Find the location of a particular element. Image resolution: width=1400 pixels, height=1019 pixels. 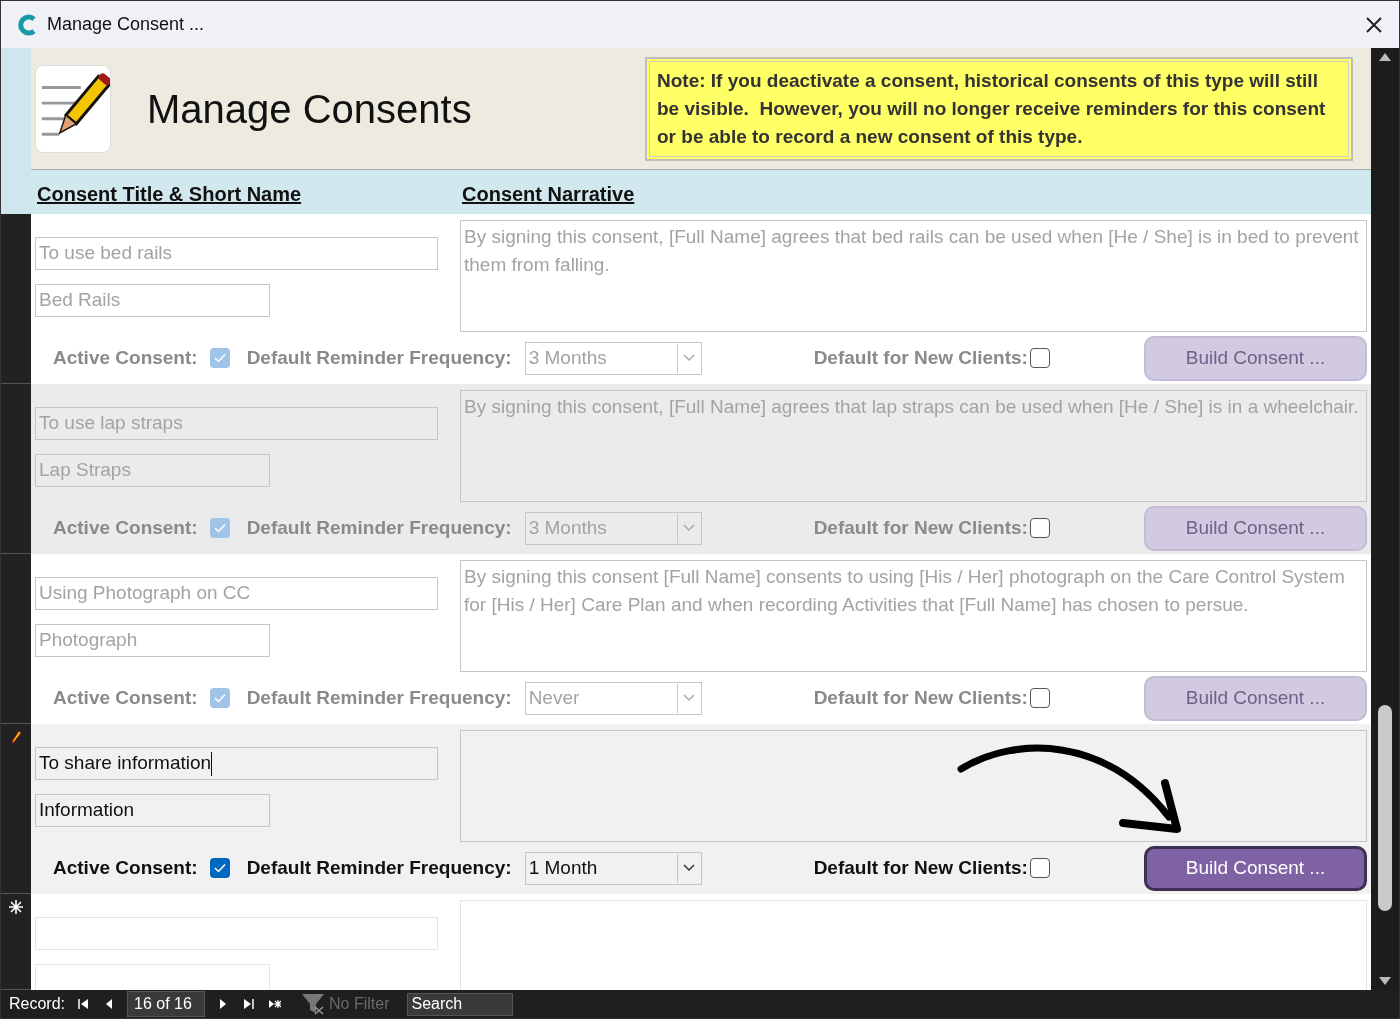

app-logo-icon is located at coordinates (27, 24).